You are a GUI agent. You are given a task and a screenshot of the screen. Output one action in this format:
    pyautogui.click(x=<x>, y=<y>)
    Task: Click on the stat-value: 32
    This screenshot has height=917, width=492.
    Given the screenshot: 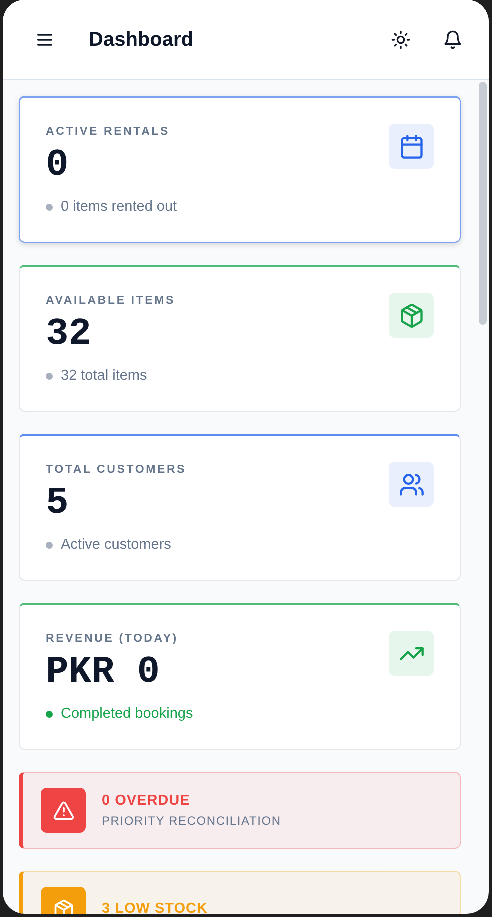 What is the action you would take?
    pyautogui.click(x=69, y=335)
    